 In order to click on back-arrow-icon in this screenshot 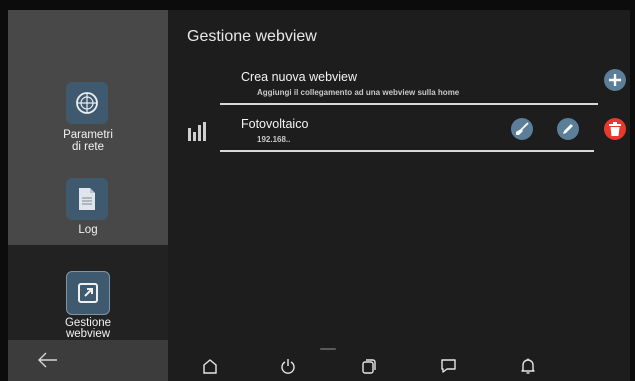, I will do `click(47, 360)`.